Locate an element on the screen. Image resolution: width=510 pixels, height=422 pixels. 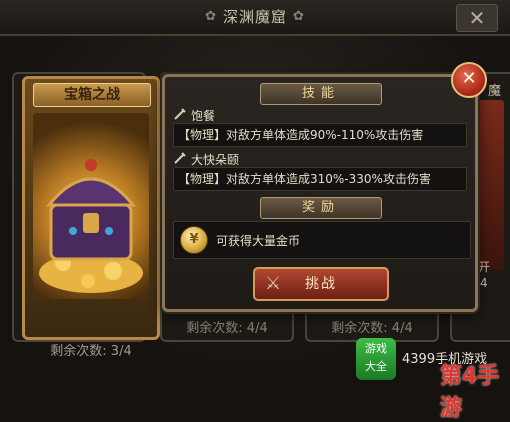
gold-coin-icon: ¥ is located at coordinates (194, 240).